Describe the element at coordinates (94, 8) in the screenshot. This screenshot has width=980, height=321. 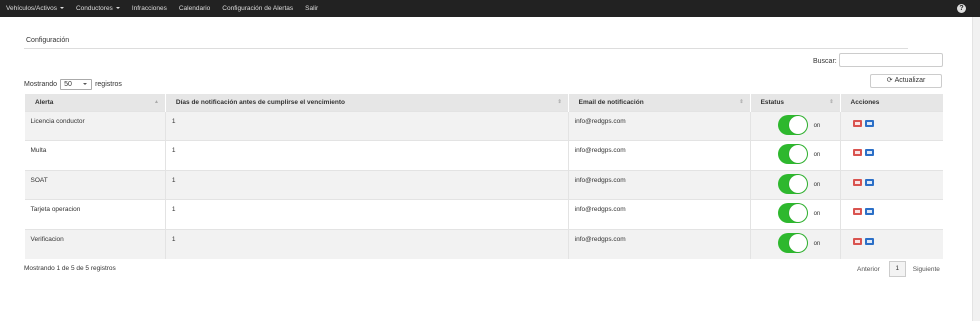
I see `nav-conductores-label: Conductores` at that location.